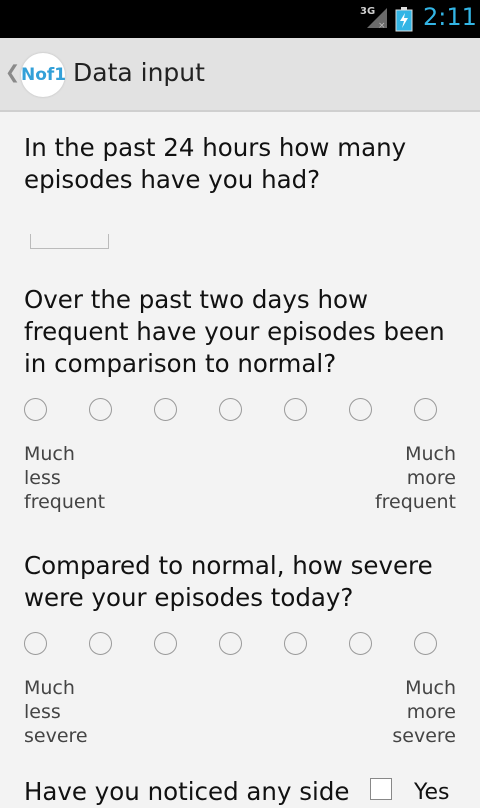 This screenshot has width=480, height=808. Describe the element at coordinates (424, 712) in the screenshot. I see `severity-high-label: Much more severe` at that location.